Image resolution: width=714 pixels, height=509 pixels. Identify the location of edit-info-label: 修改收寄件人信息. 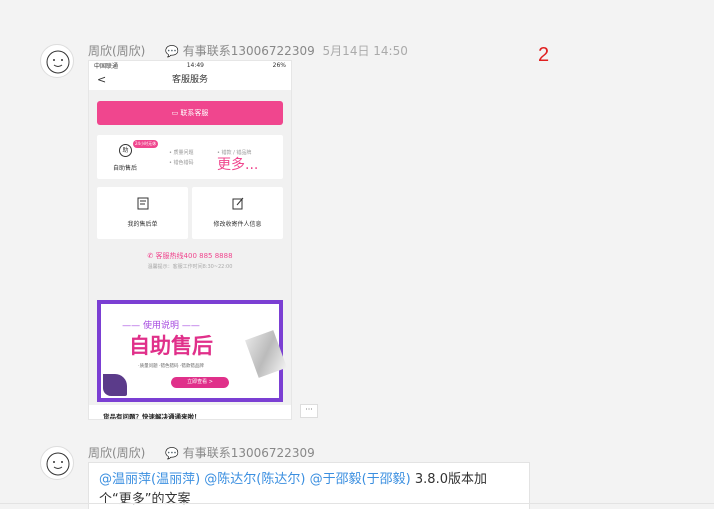
(237, 224).